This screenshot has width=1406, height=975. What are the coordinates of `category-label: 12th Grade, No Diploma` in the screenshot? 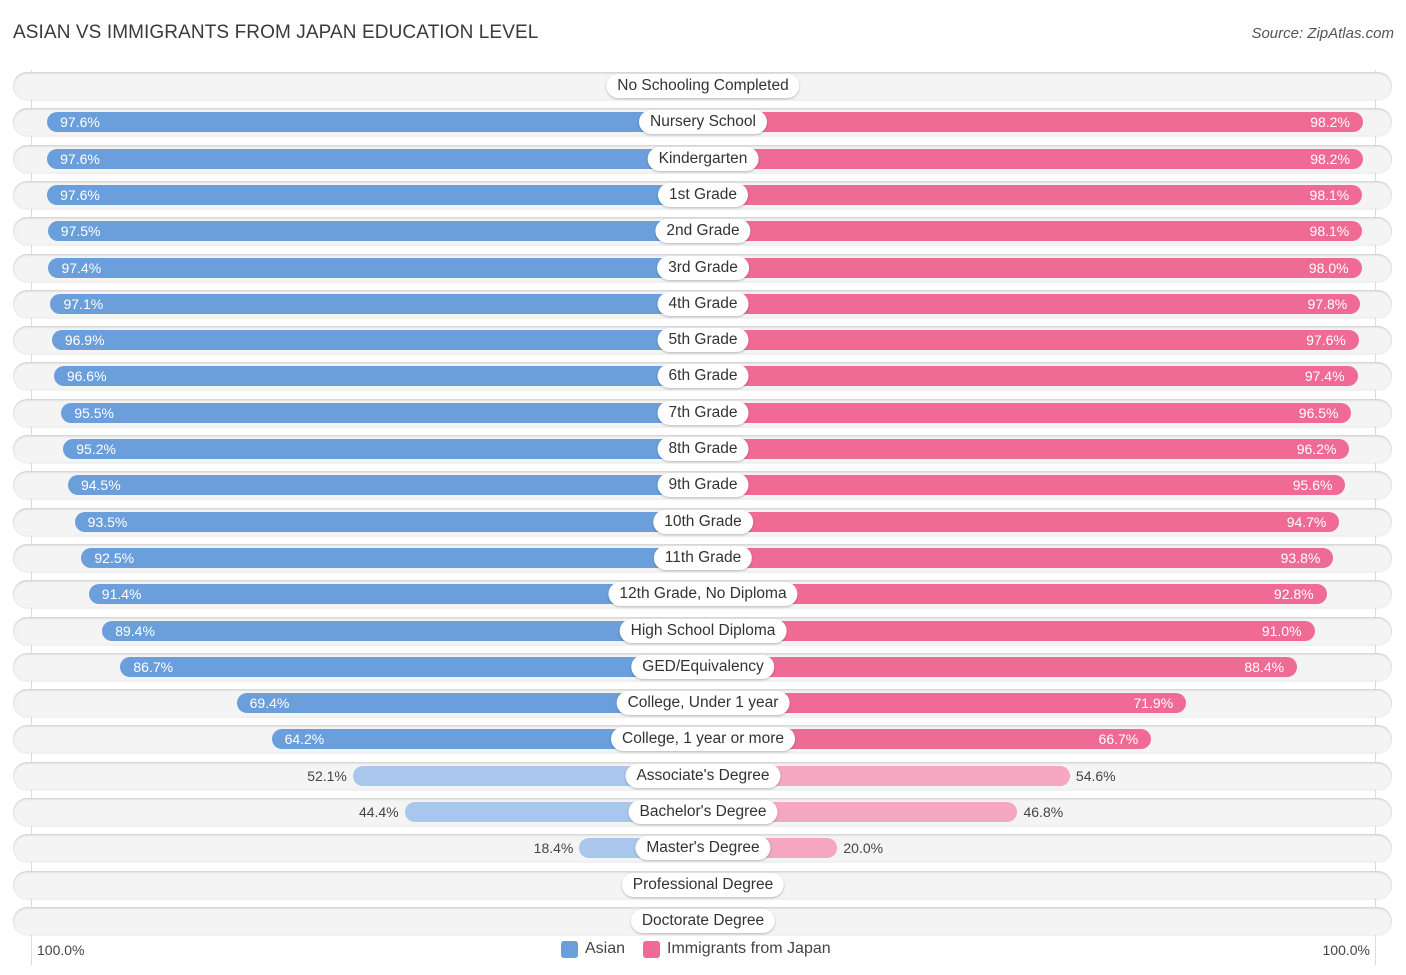 It's located at (703, 594).